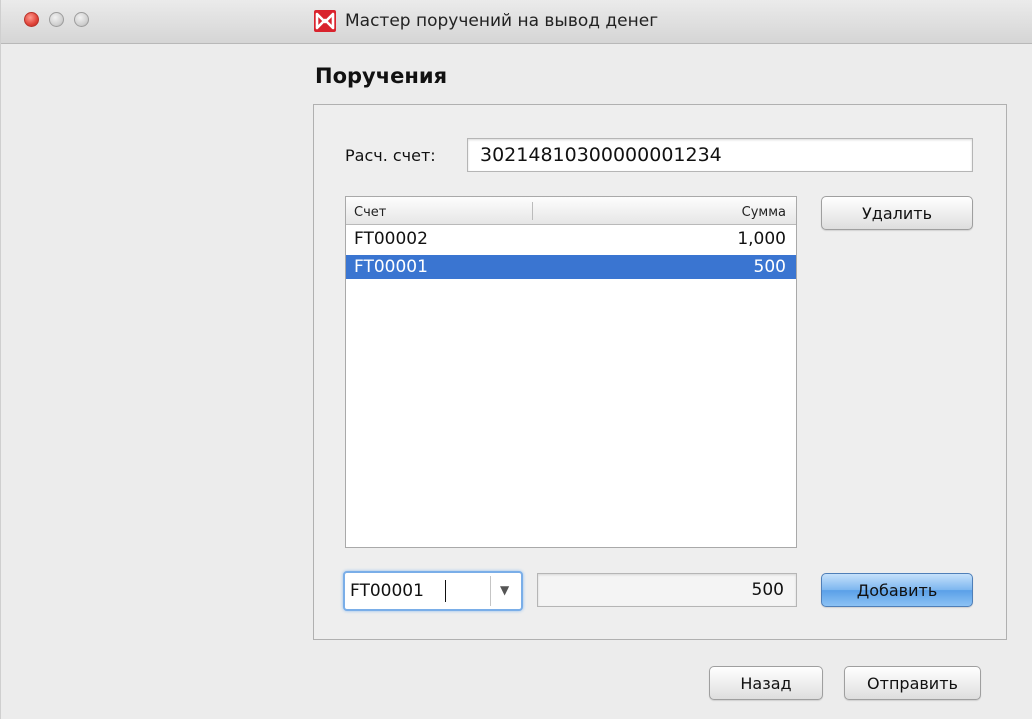 The image size is (1032, 719). What do you see at coordinates (897, 213) in the screenshot?
I see `delete-button: Удалить` at bounding box center [897, 213].